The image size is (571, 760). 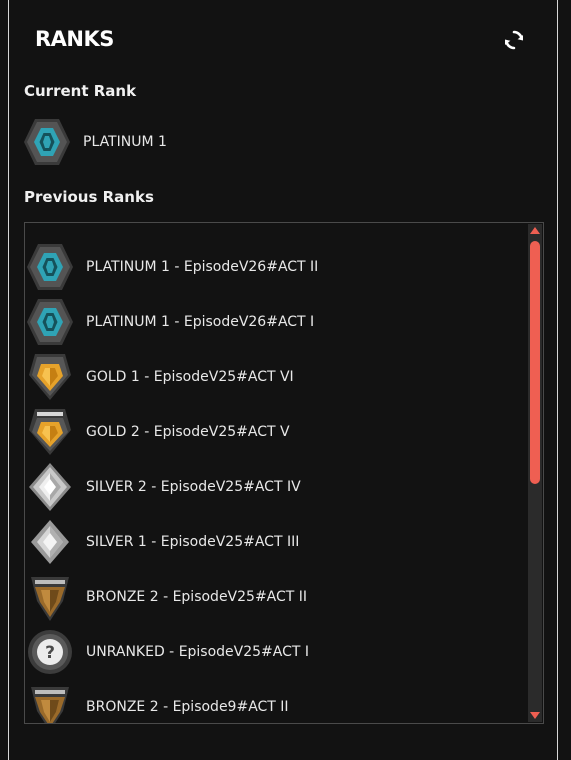 I want to click on current-rank-label: PLATINUM 1, so click(x=125, y=142).